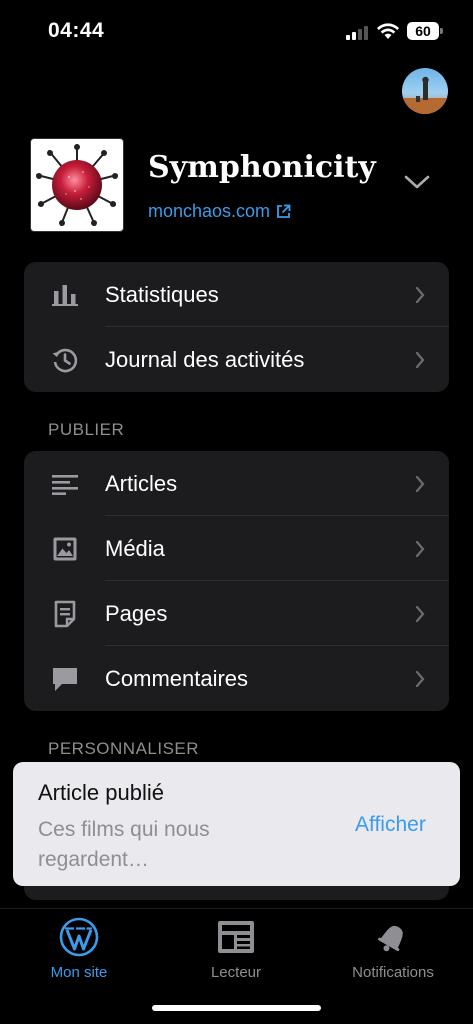 This screenshot has height=1024, width=473. Describe the element at coordinates (358, 33) in the screenshot. I see `signal-icon` at that location.